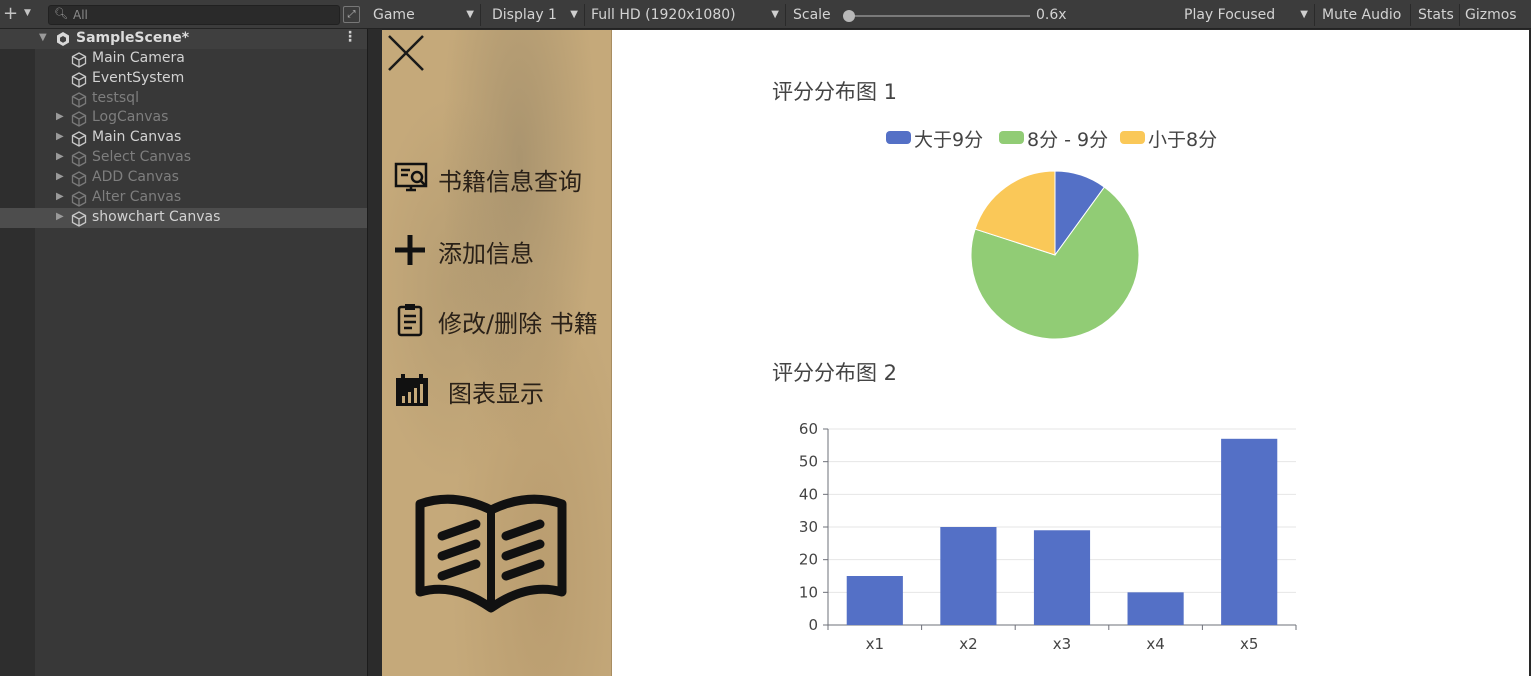 The width and height of the screenshot is (1531, 676). Describe the element at coordinates (1491, 15) in the screenshot. I see `gizmos-label: Gizmos` at that location.